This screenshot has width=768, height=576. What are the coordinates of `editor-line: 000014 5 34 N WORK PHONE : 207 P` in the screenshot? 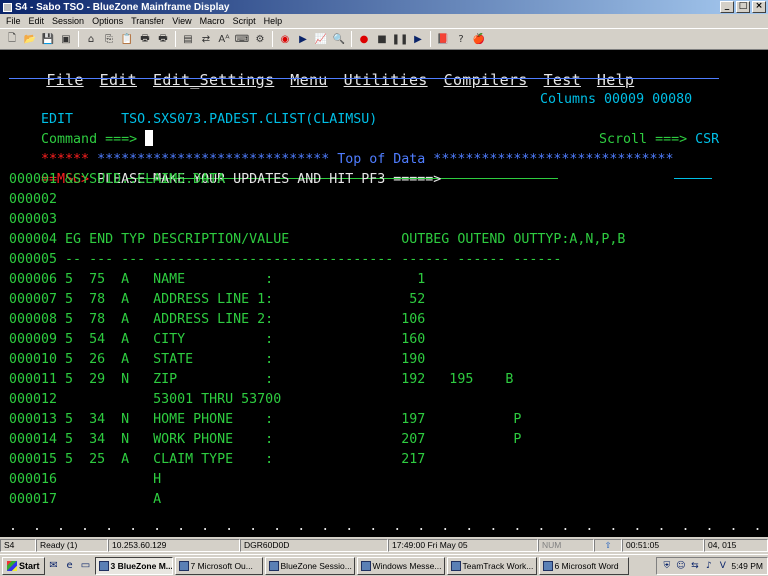 It's located at (265, 440).